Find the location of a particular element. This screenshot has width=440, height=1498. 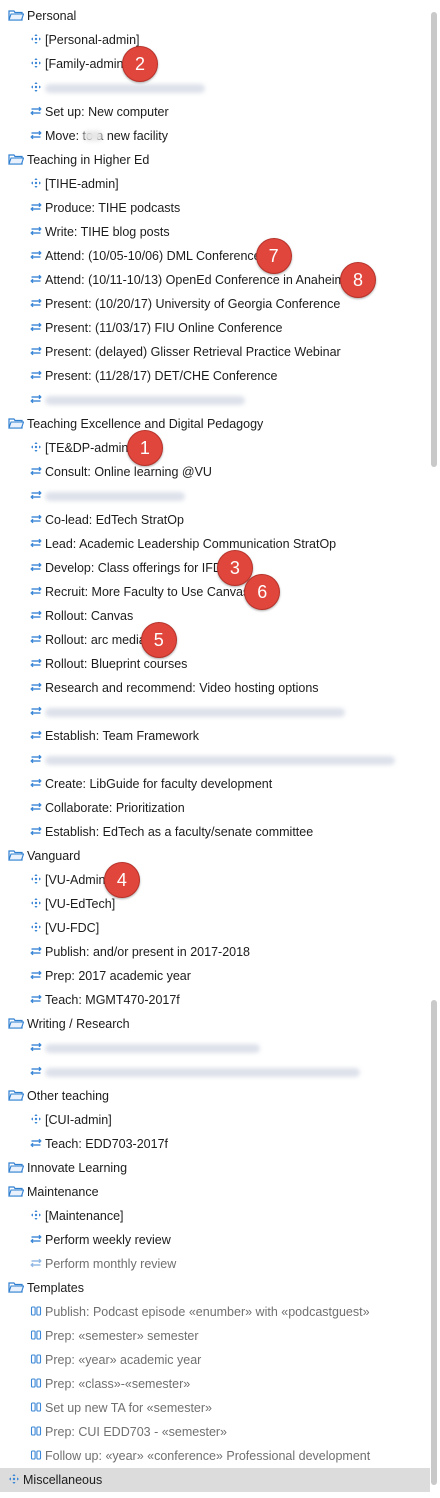

callout-badge-4: 4 is located at coordinates (121, 880).